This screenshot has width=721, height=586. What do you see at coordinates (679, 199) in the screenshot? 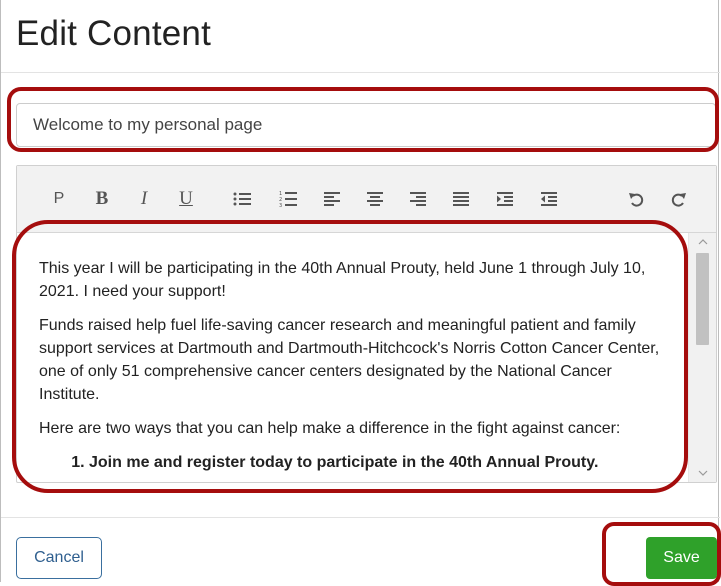
I see `redo-icon` at bounding box center [679, 199].